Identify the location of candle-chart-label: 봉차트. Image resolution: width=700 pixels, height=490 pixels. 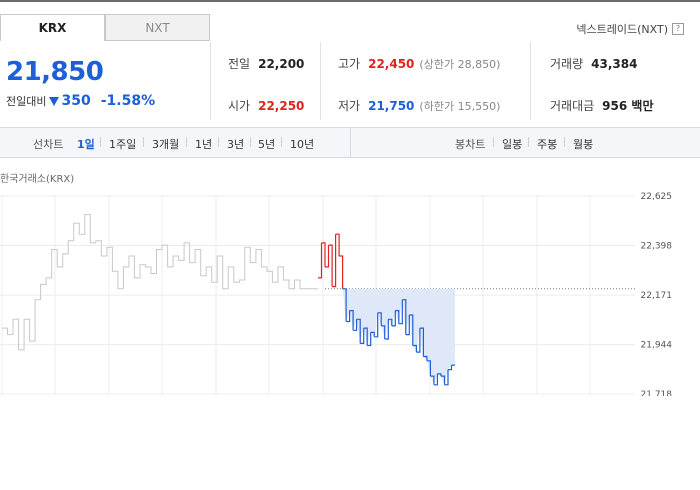
(470, 144).